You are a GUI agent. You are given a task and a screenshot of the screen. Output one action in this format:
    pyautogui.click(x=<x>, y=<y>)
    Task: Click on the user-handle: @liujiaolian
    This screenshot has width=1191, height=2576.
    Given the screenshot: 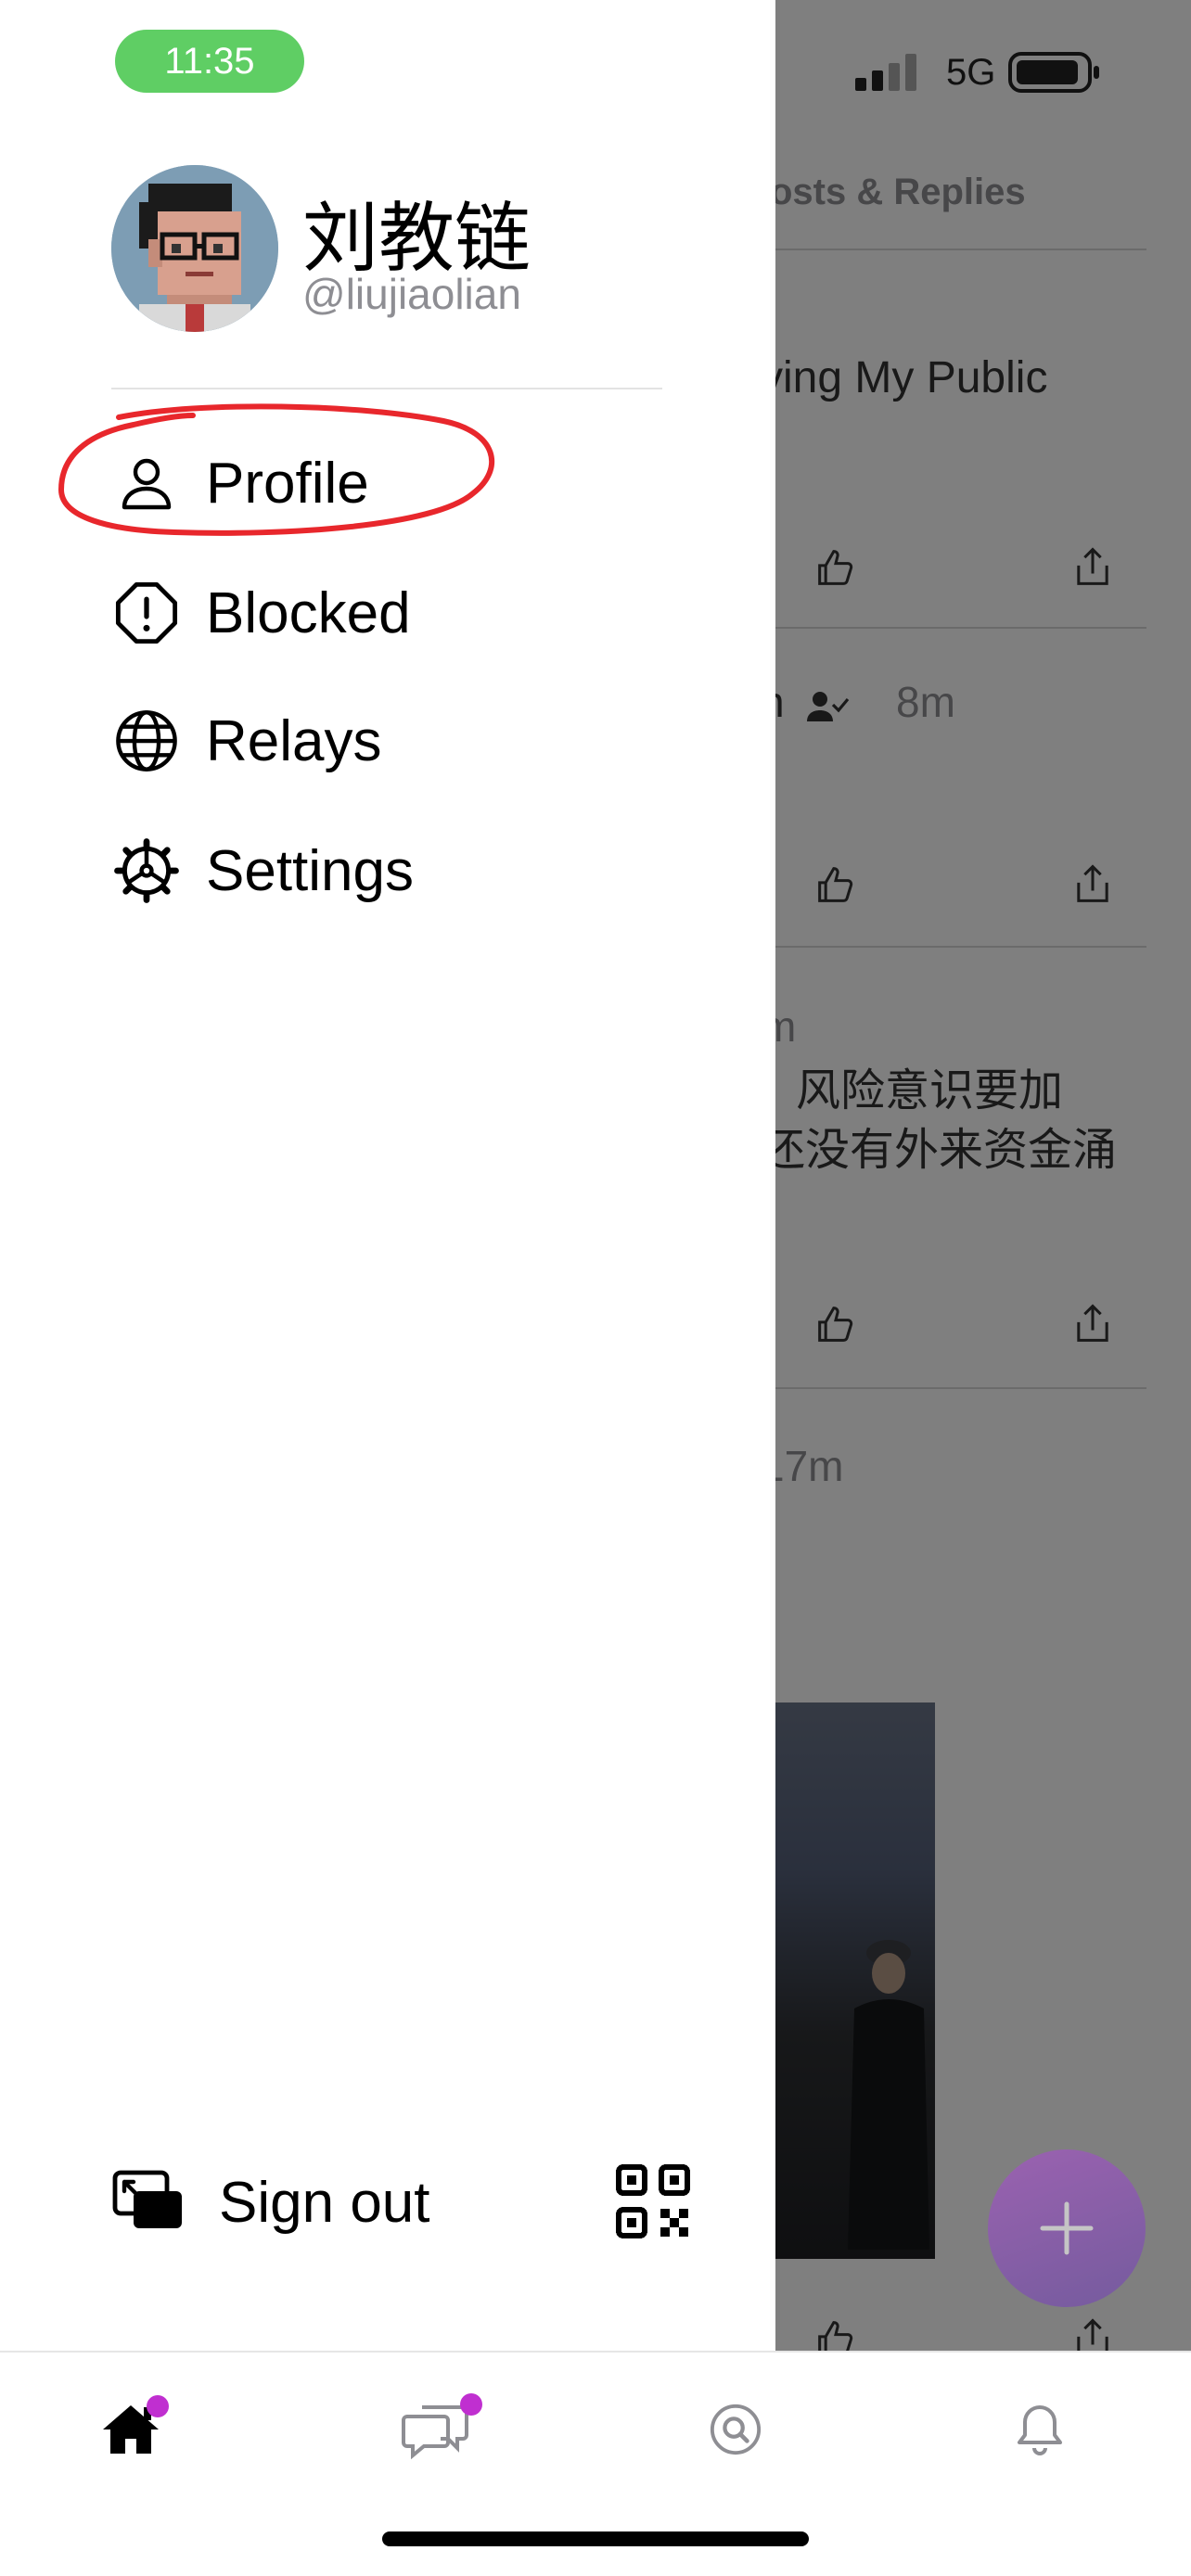 What is the action you would take?
    pyautogui.click(x=411, y=294)
    